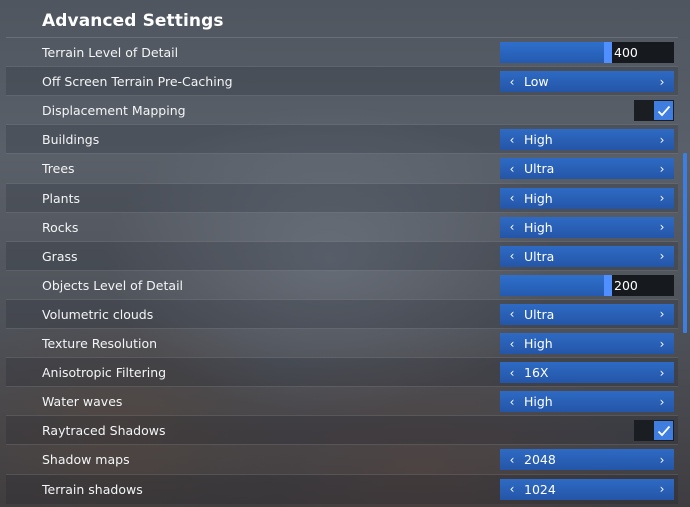 The image size is (690, 507). What do you see at coordinates (110, 52) in the screenshot?
I see `setting-label: Terrain Level of Detail` at bounding box center [110, 52].